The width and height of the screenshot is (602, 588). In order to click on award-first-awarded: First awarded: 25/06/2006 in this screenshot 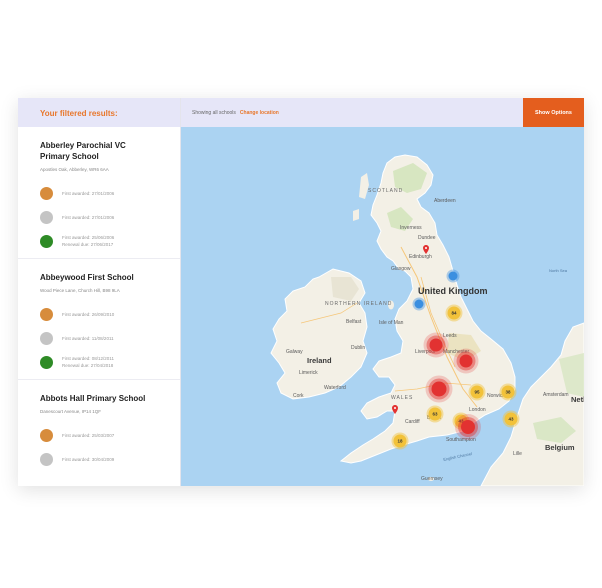, I will do `click(88, 237)`.